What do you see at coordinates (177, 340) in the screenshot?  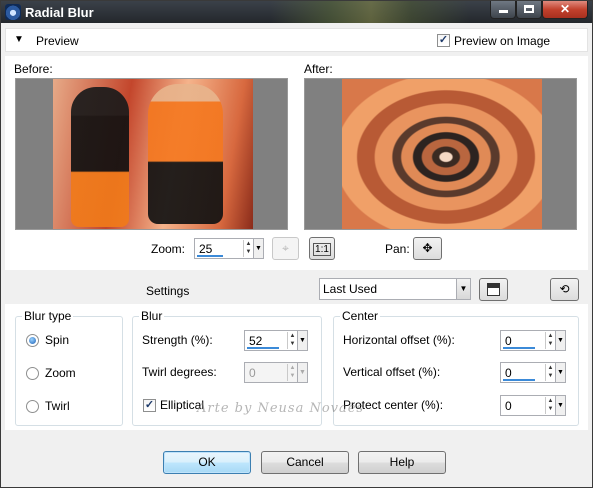 I see `strength-label: Strength (%):` at bounding box center [177, 340].